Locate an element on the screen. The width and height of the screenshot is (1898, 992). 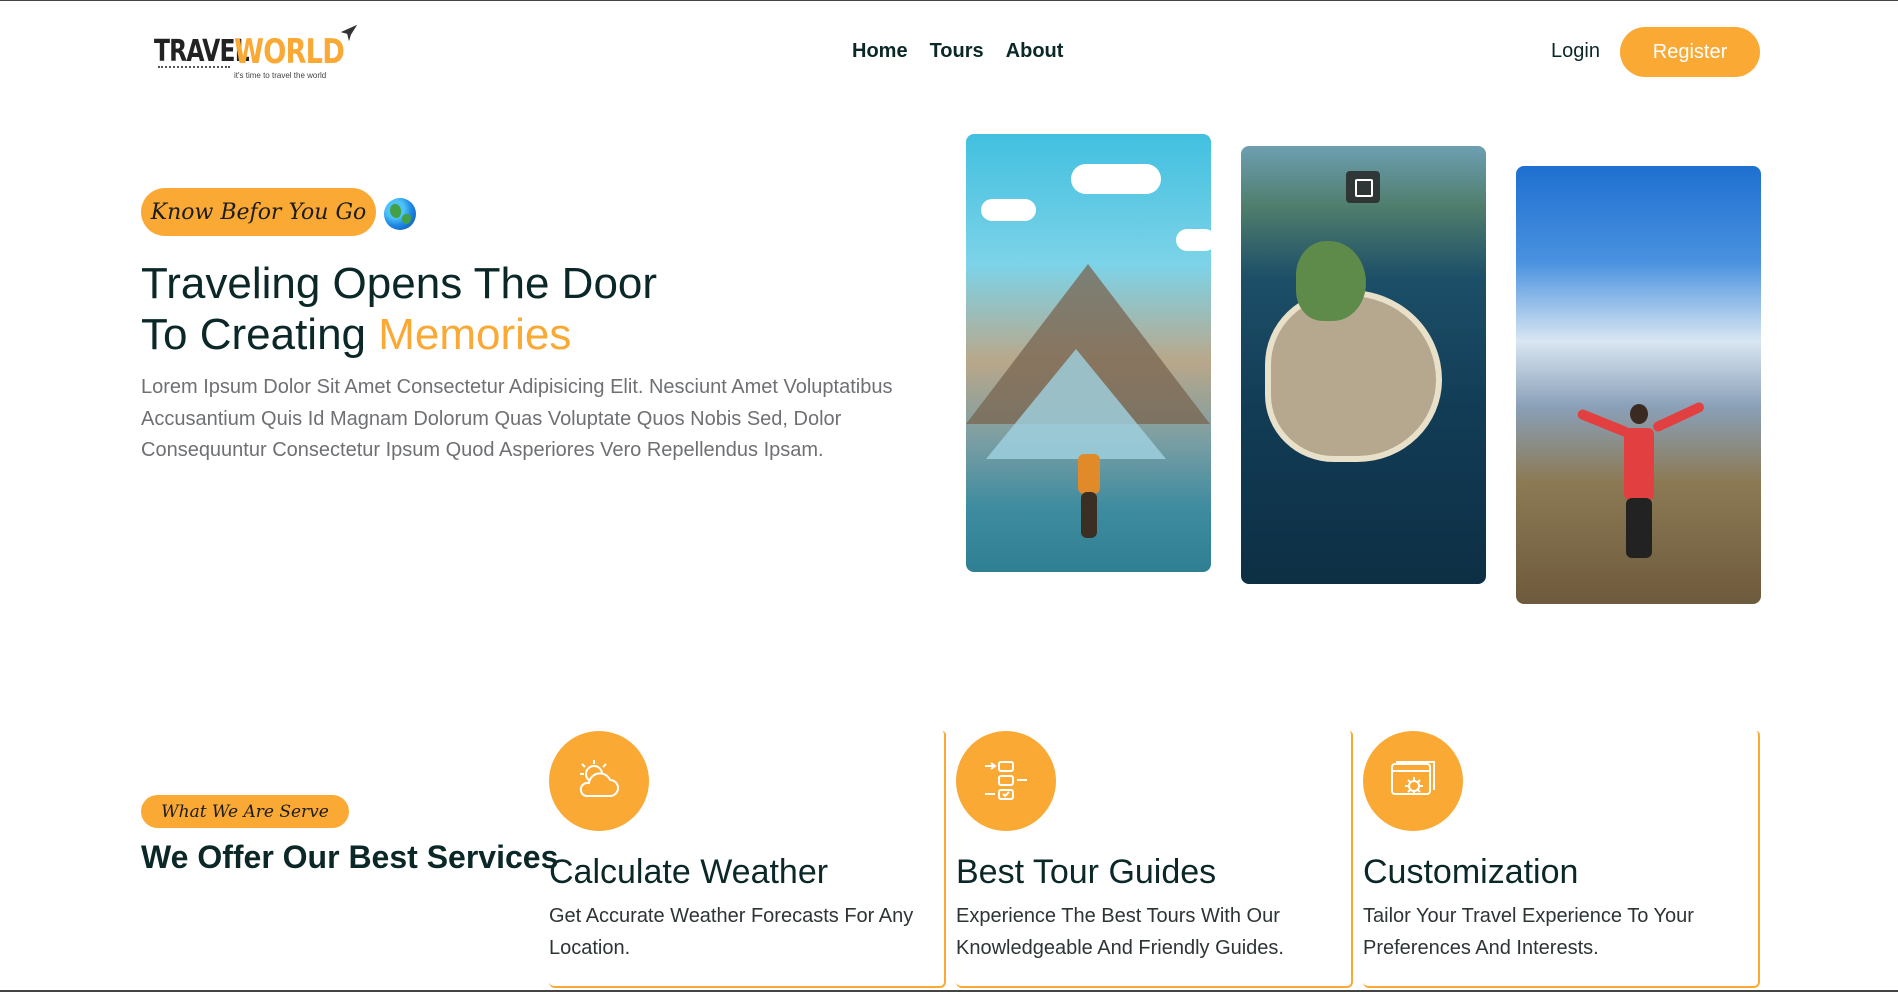
guide-icon is located at coordinates (1006, 781).